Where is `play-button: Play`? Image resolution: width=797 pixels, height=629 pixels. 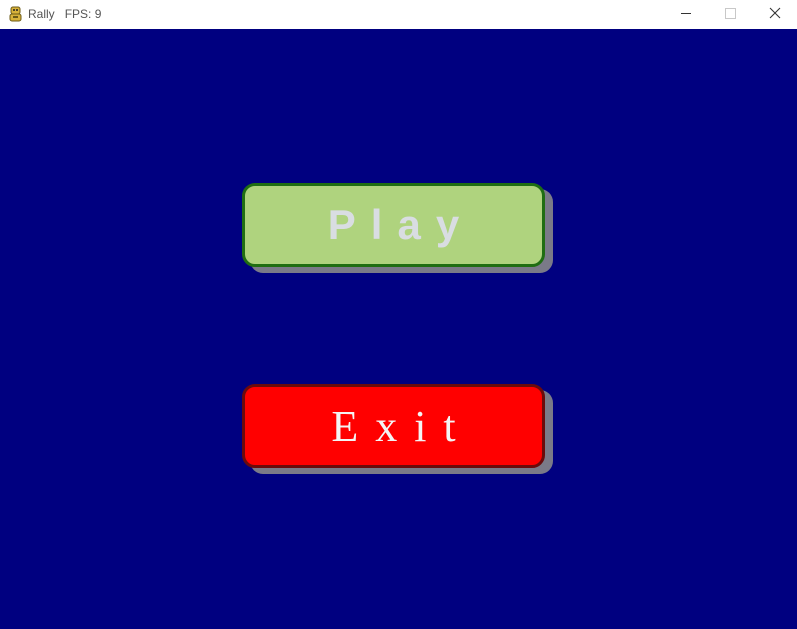 play-button: Play is located at coordinates (397, 228).